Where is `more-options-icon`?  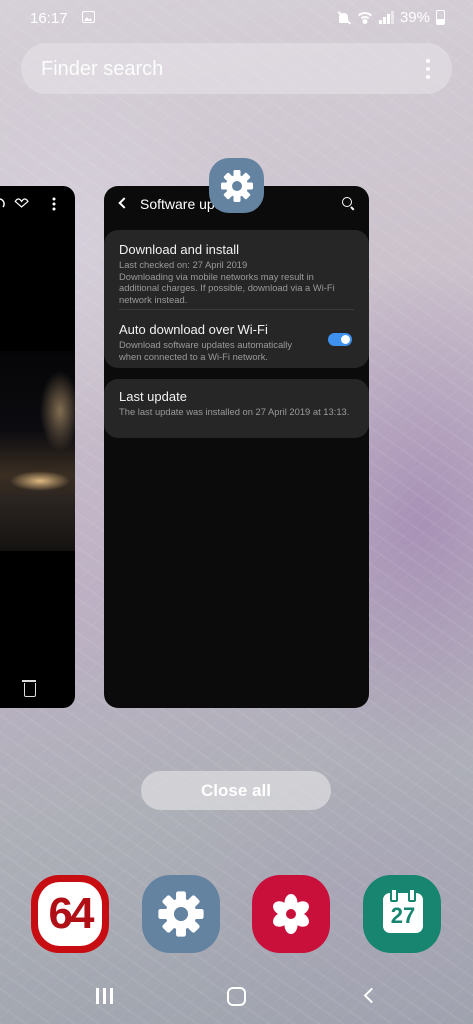
more-options-icon is located at coordinates (428, 69).